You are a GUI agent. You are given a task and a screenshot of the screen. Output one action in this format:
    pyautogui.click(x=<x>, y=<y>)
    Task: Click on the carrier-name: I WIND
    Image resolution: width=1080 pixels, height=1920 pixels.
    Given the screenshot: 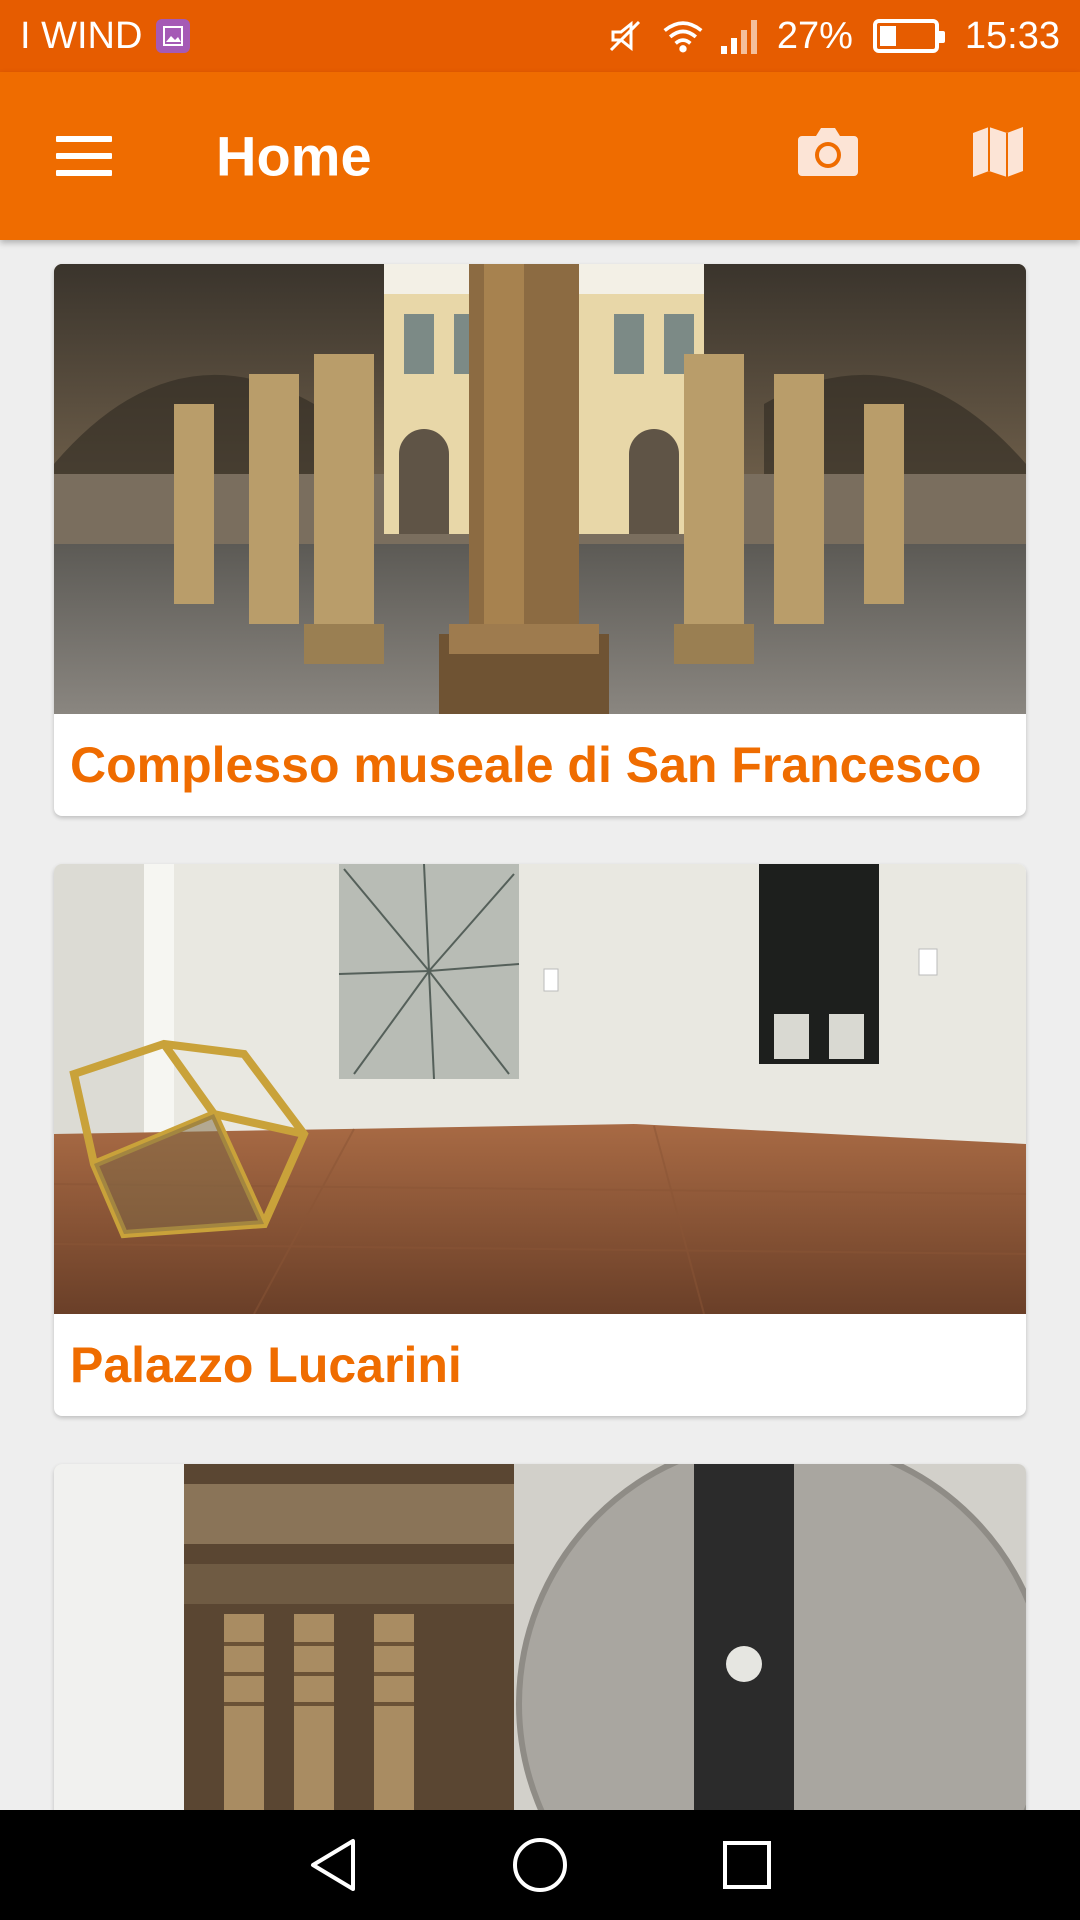 What is the action you would take?
    pyautogui.click(x=81, y=36)
    